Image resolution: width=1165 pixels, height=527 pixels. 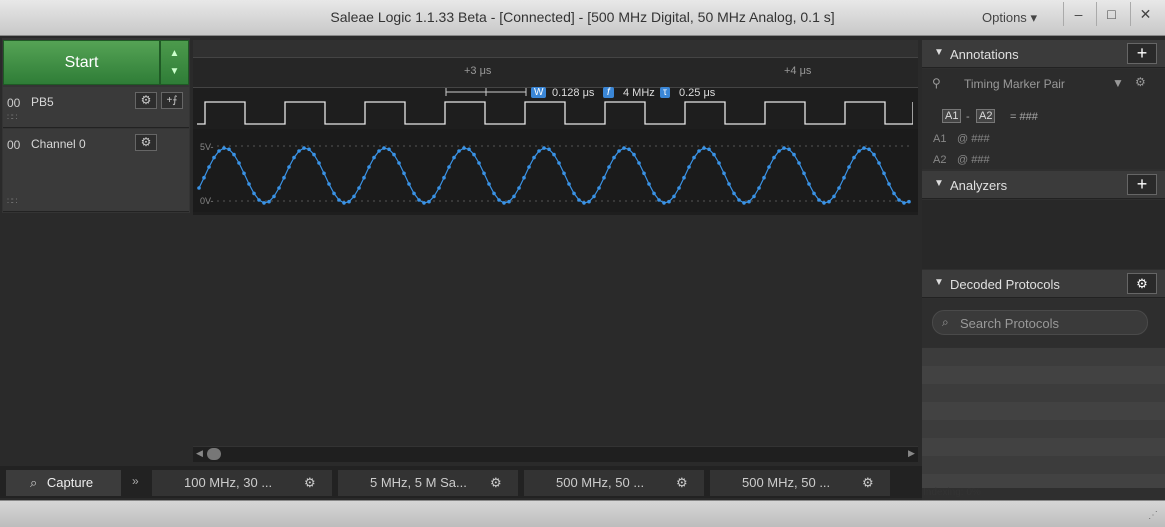 What do you see at coordinates (1111, 14) in the screenshot?
I see `maximize-button: □` at bounding box center [1111, 14].